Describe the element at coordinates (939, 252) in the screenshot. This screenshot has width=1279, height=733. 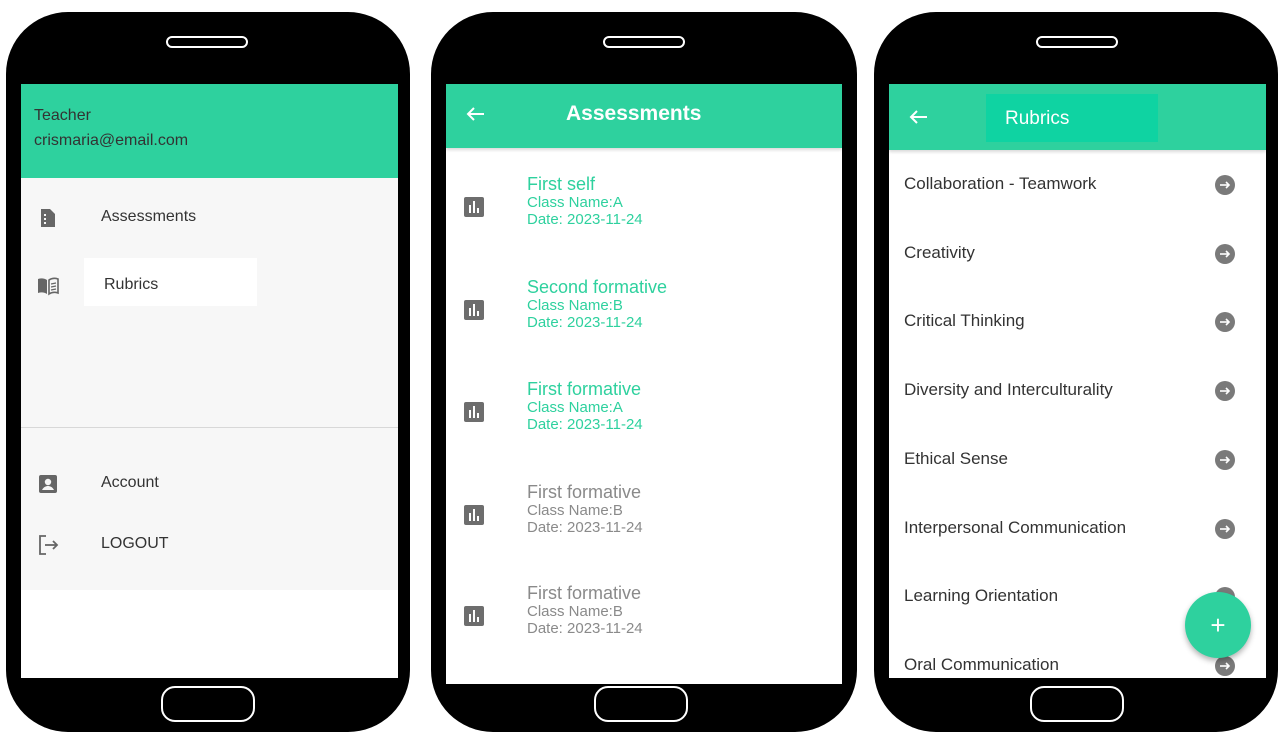
I see `rubric-label: Creativity` at that location.